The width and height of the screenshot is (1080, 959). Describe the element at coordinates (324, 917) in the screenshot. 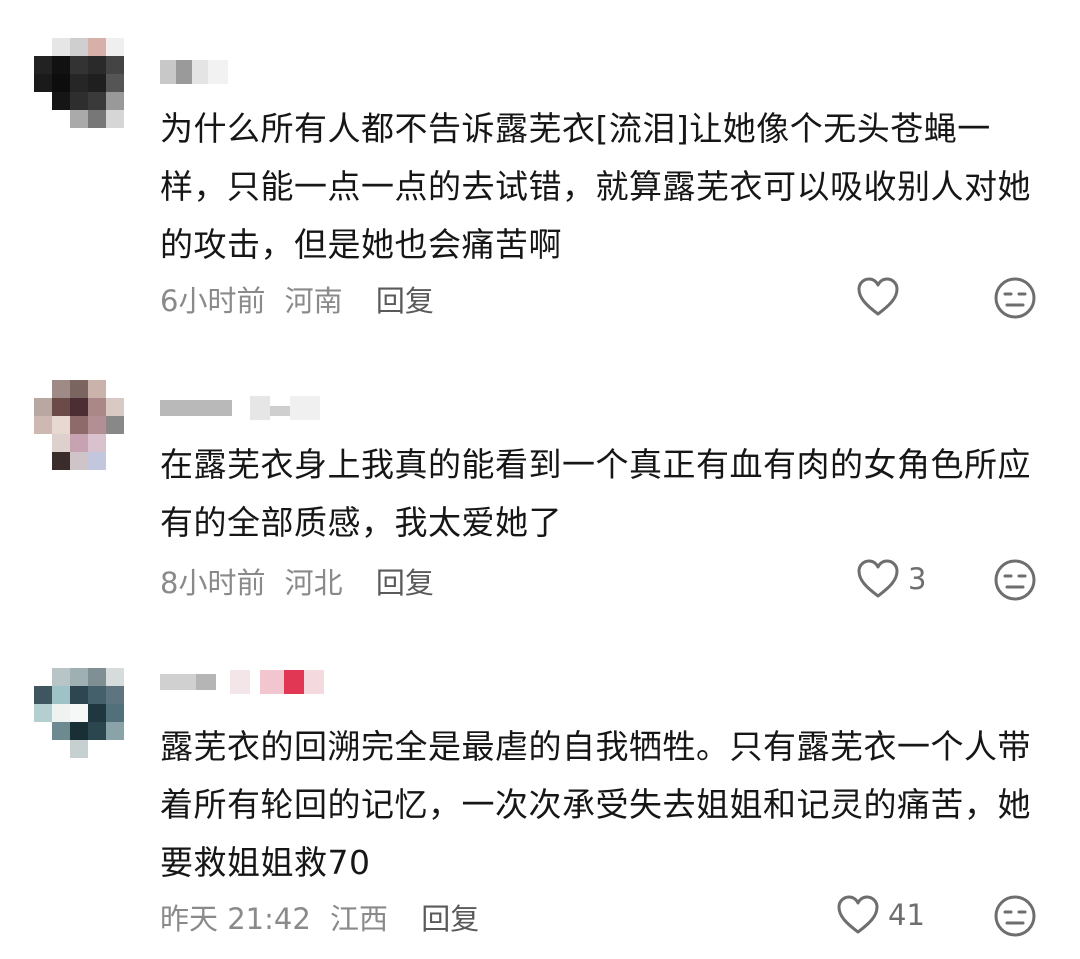

I see `comment-meta: 昨天 21:42 江西 回复` at that location.